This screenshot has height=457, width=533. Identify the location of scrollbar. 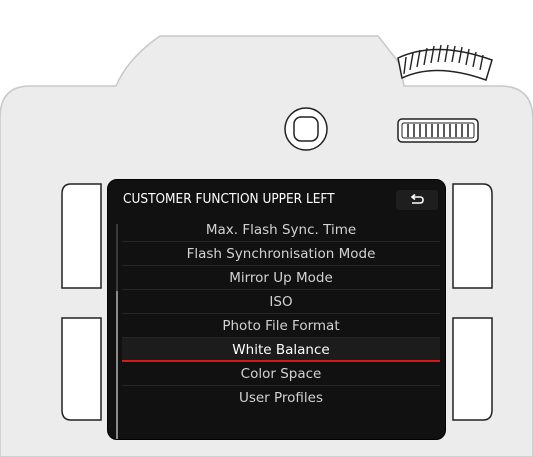
(117, 331).